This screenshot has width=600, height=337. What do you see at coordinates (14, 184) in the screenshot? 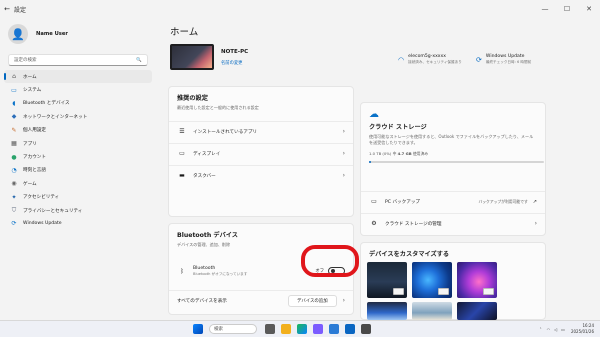
I see `gamepad-icon: ◉` at bounding box center [14, 184].